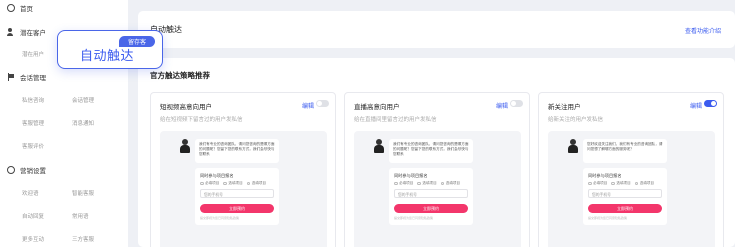 Image resolution: width=735 pixels, height=247 pixels. I want to click on sub-item-notifications: 消息通知, so click(83, 123).